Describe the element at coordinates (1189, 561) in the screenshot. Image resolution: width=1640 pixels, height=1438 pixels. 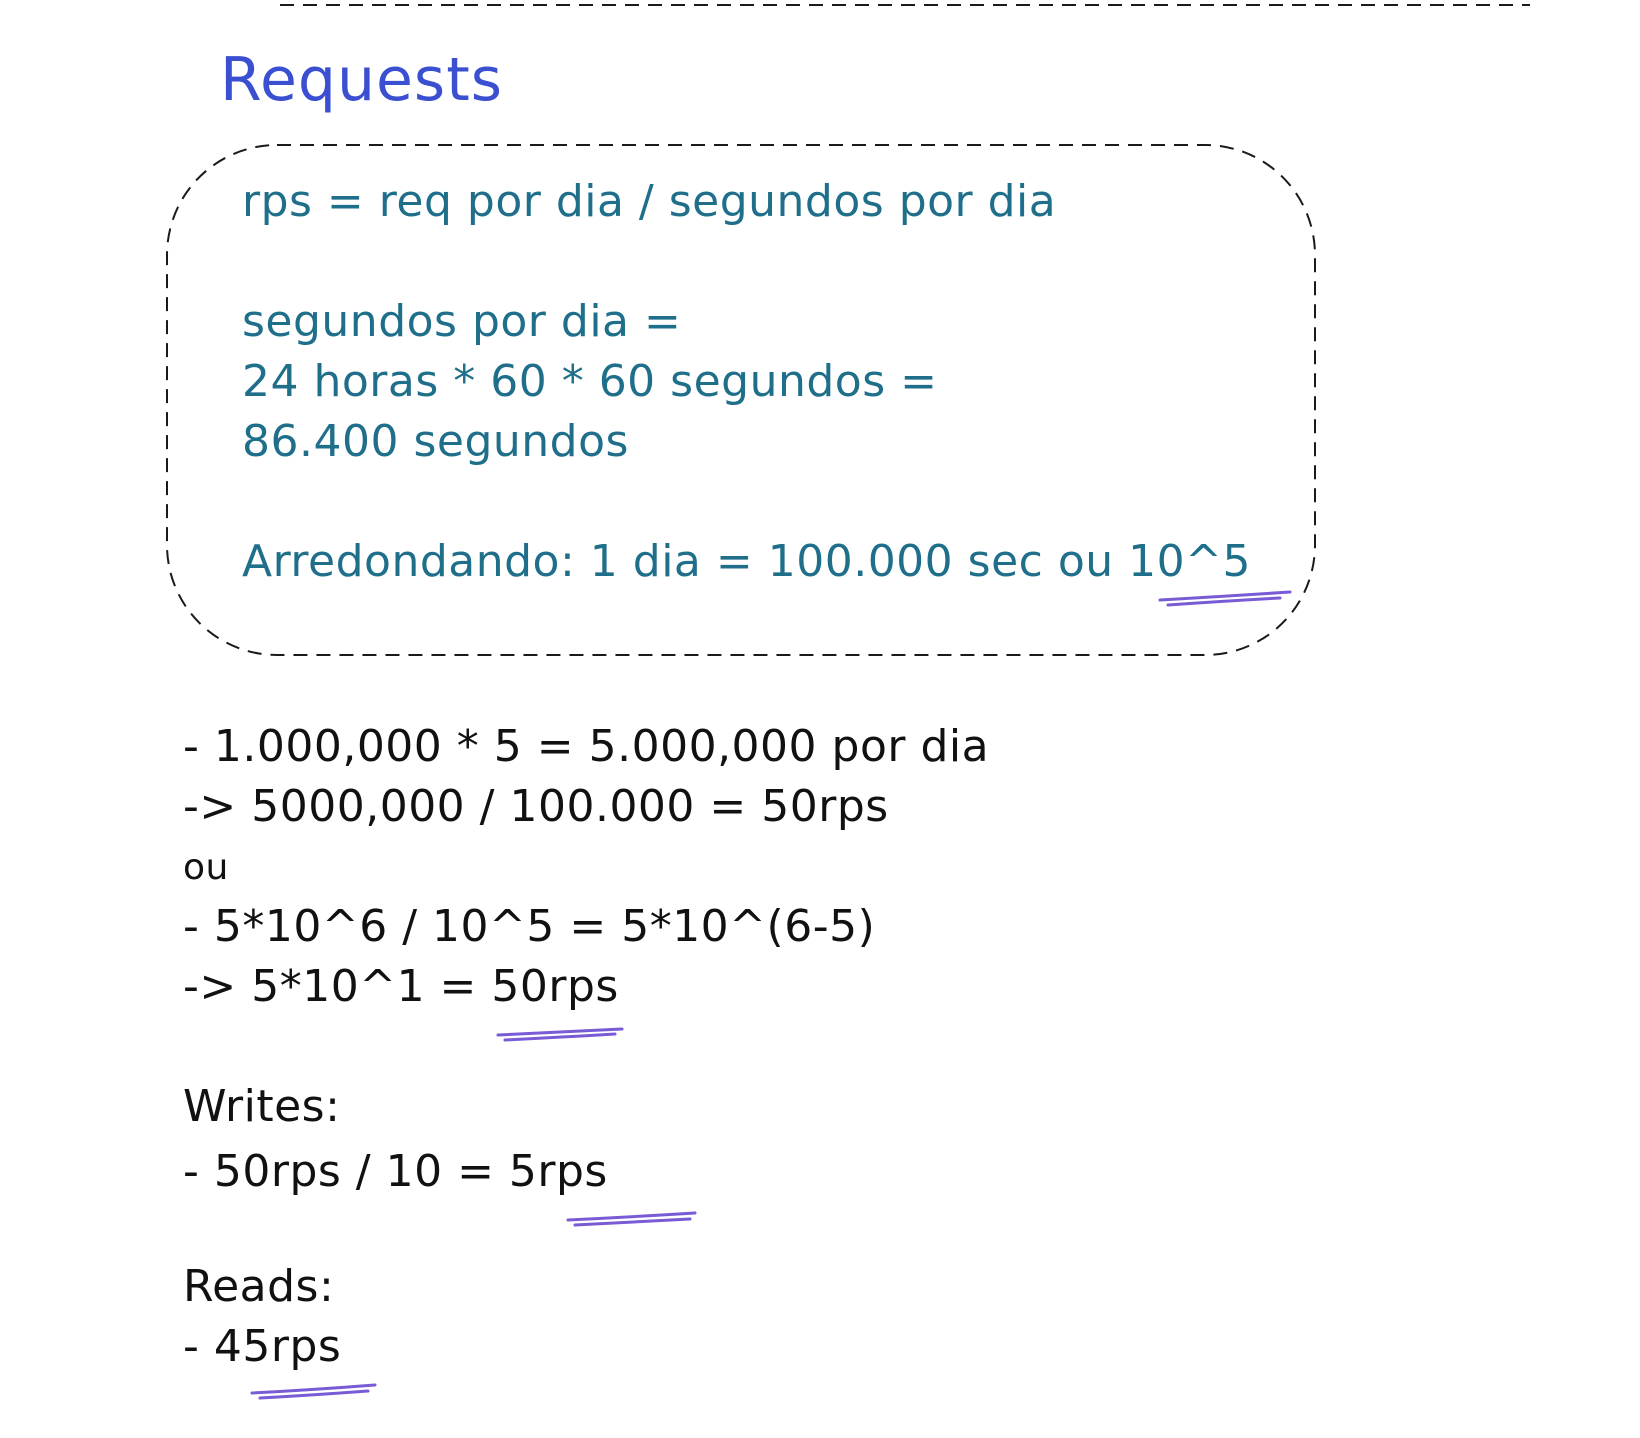
I see `rounding-highlight: 10^5` at that location.